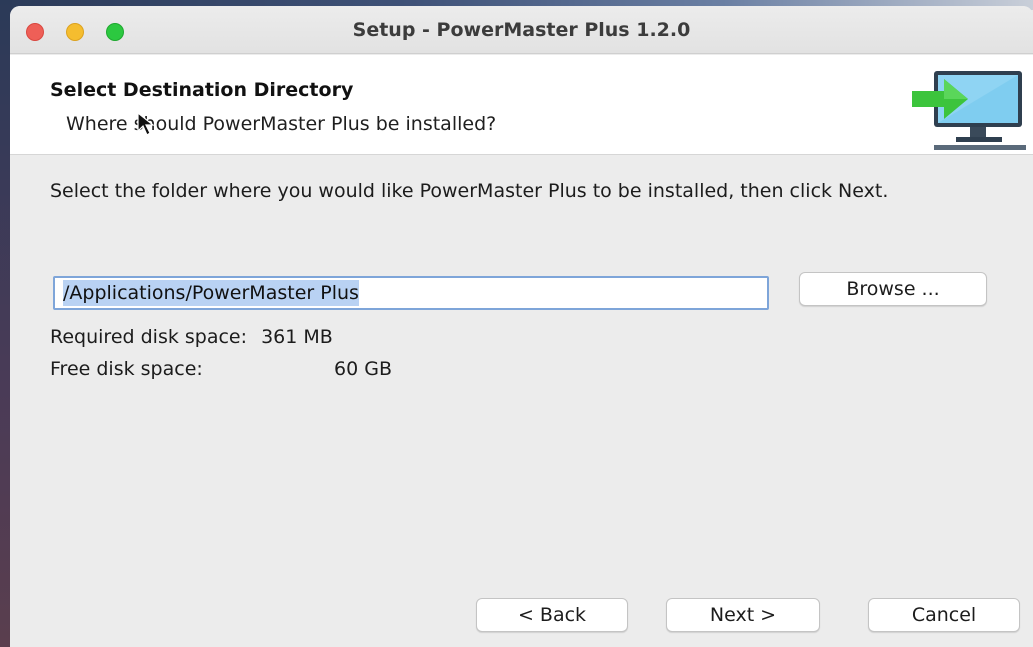 The height and width of the screenshot is (647, 1033). What do you see at coordinates (552, 615) in the screenshot?
I see `back-button: < Back` at bounding box center [552, 615].